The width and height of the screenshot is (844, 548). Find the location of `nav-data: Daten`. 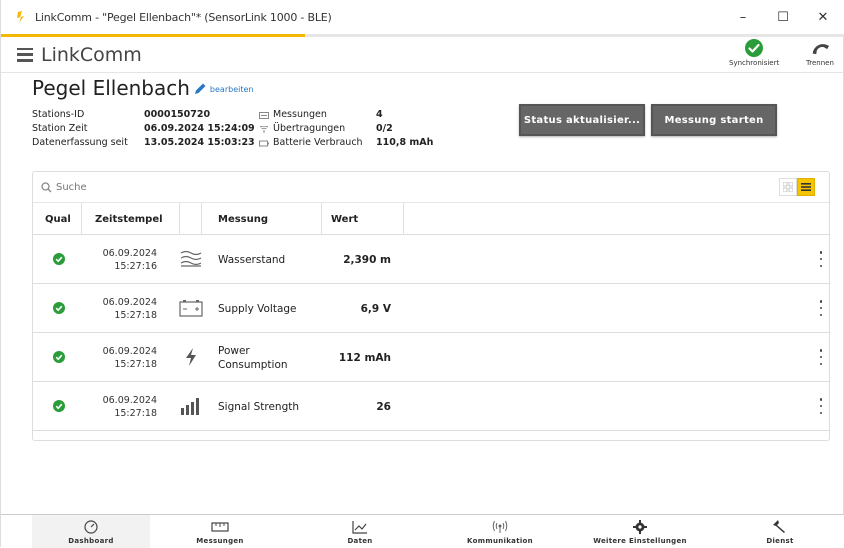

nav-data: Daten is located at coordinates (360, 531).